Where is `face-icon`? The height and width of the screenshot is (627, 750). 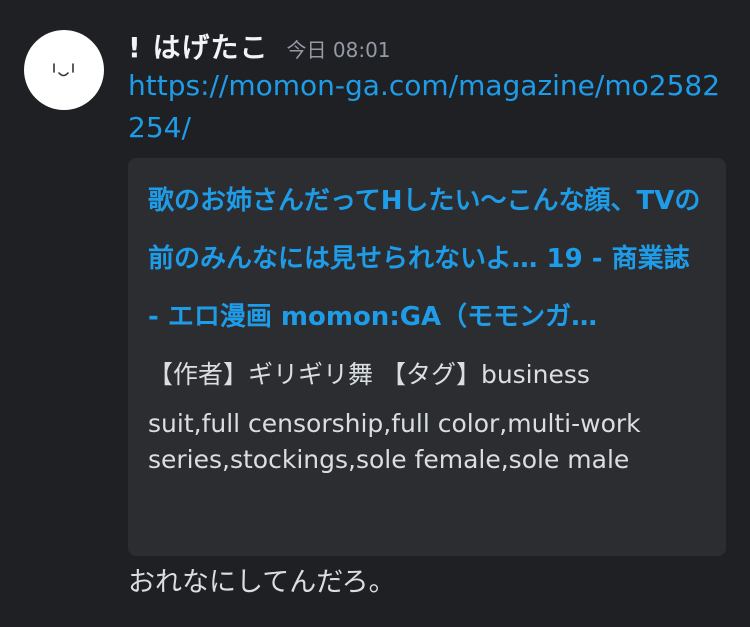 face-icon is located at coordinates (63, 70).